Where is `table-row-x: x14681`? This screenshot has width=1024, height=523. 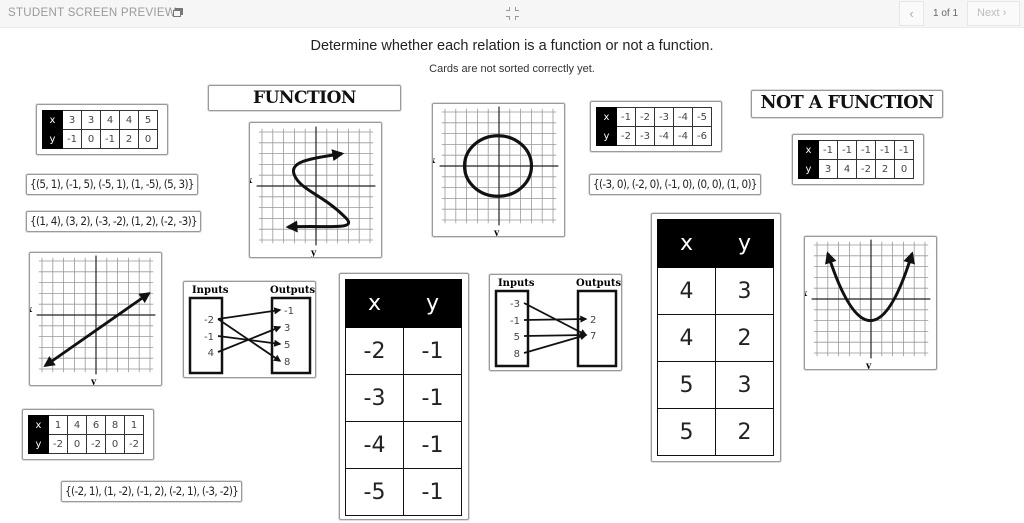
table-row-x: x14681 is located at coordinates (86, 425).